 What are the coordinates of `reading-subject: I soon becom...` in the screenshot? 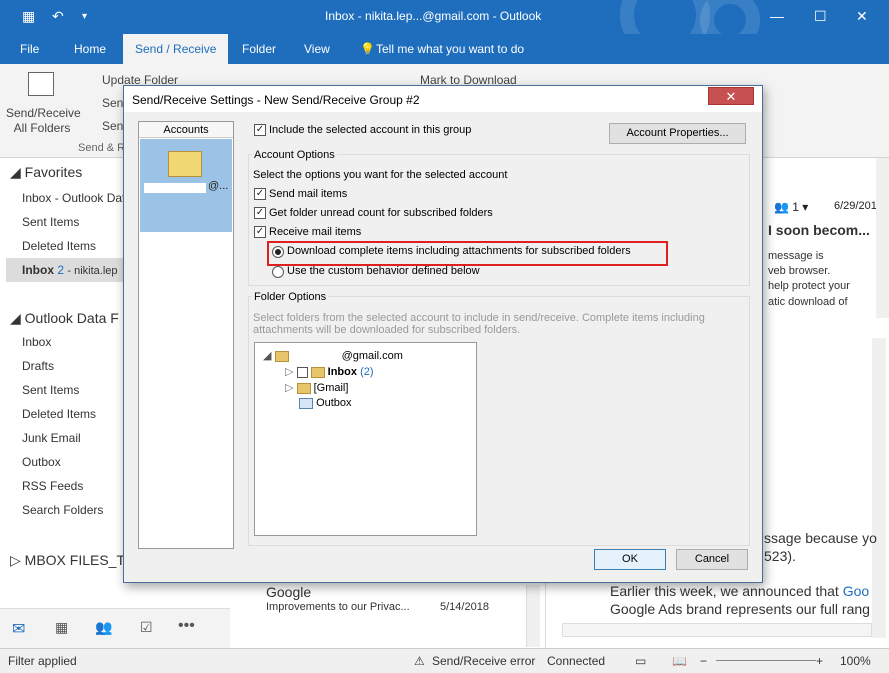 It's located at (819, 230).